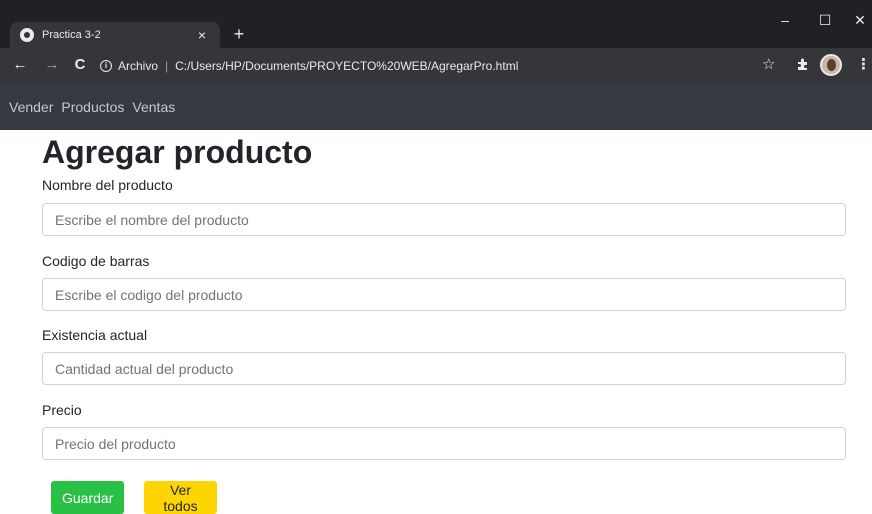  What do you see at coordinates (436, 24) in the screenshot?
I see `browser-tabstrip: Practica 3-2 × + – ☐ ✕` at bounding box center [436, 24].